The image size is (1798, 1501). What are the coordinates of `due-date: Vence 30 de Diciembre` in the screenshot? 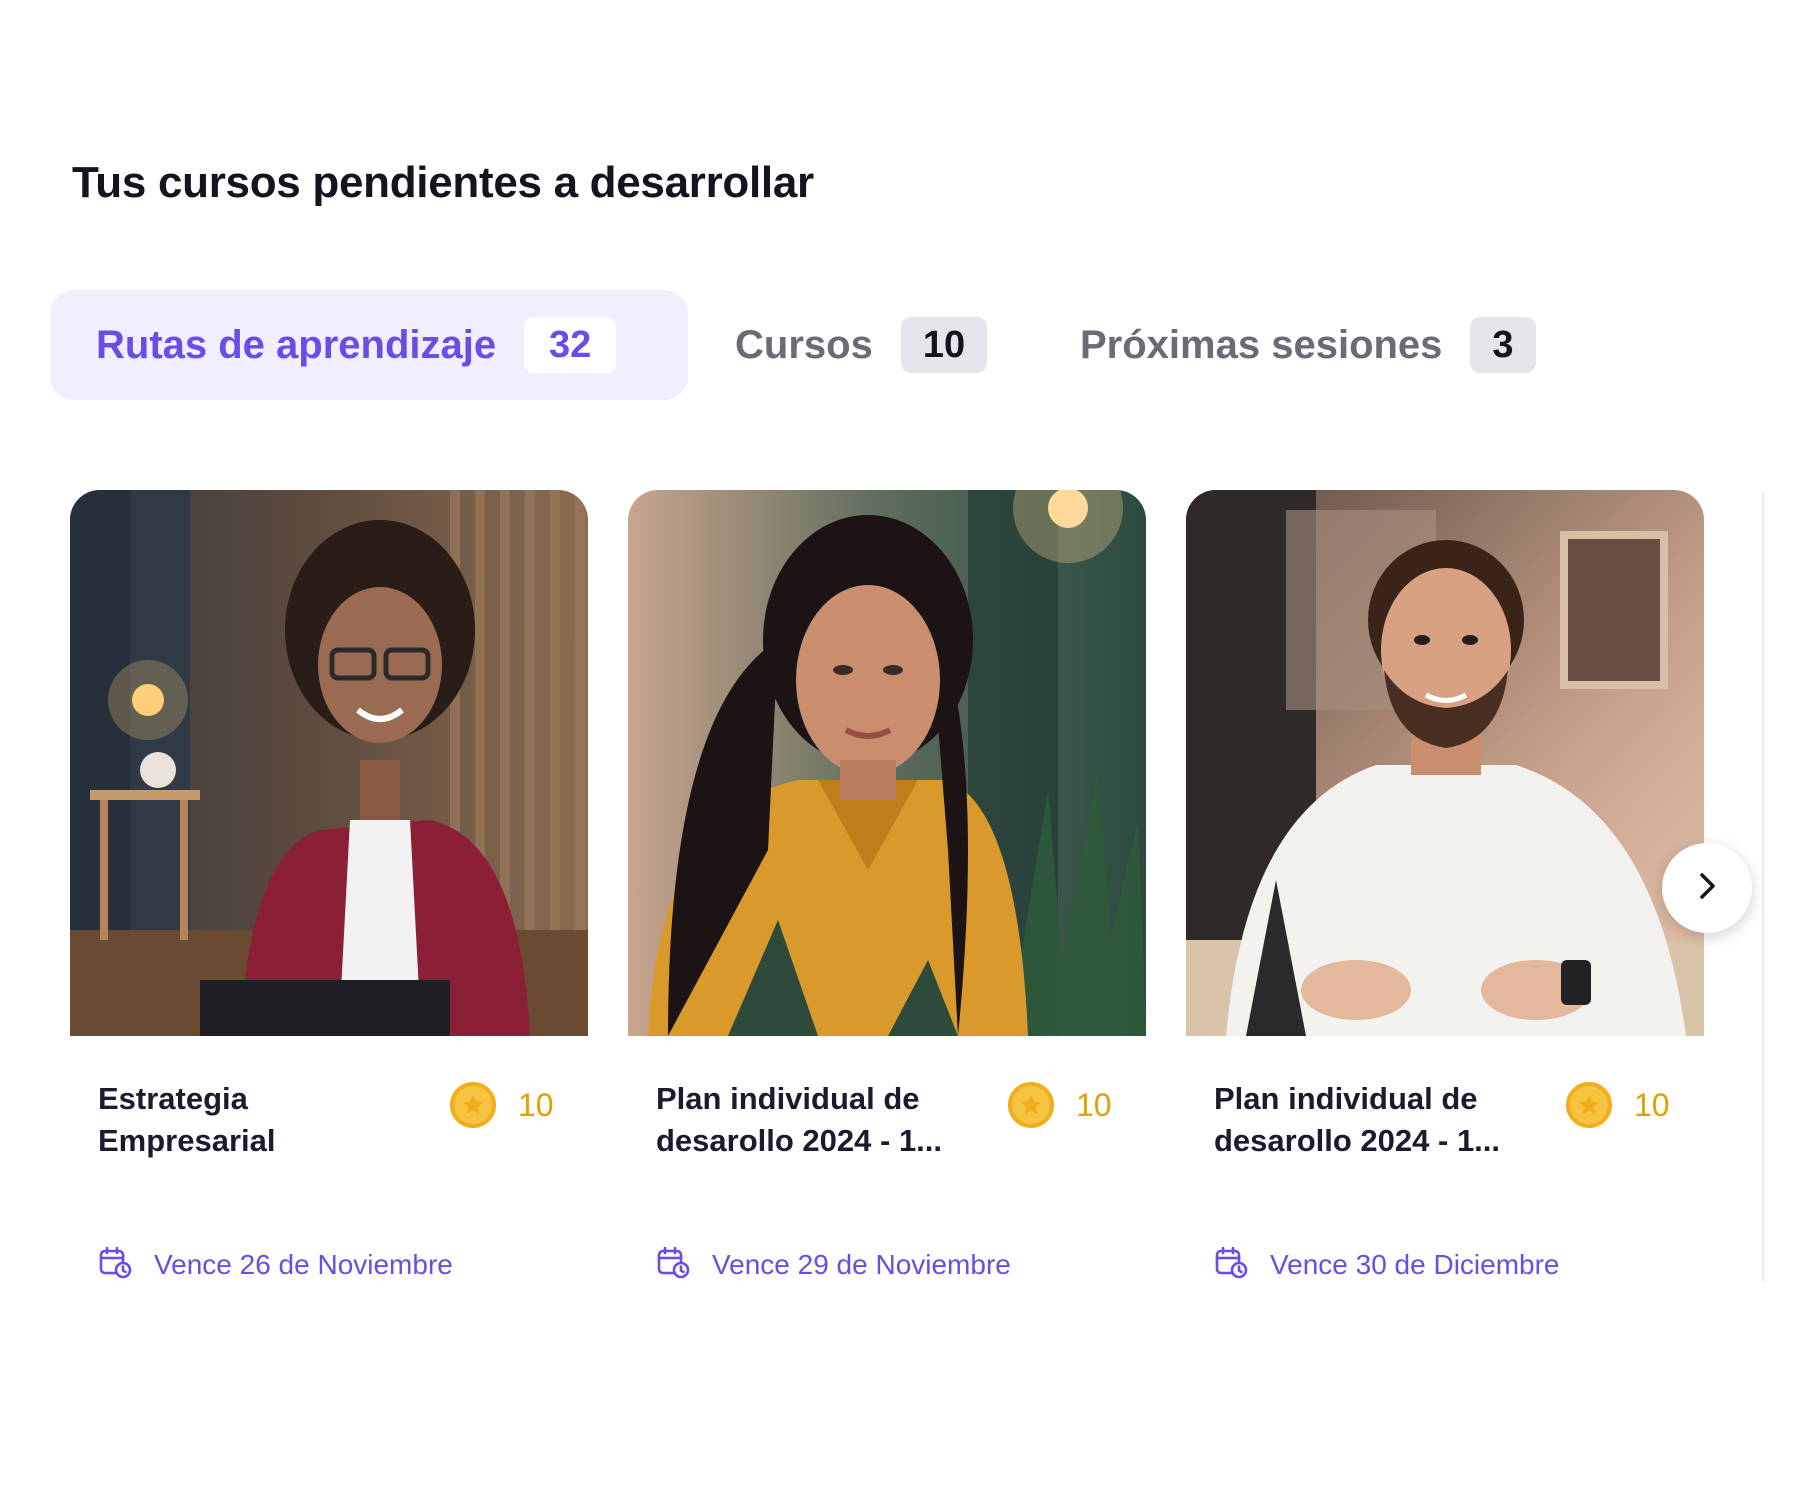 It's located at (1387, 1264).